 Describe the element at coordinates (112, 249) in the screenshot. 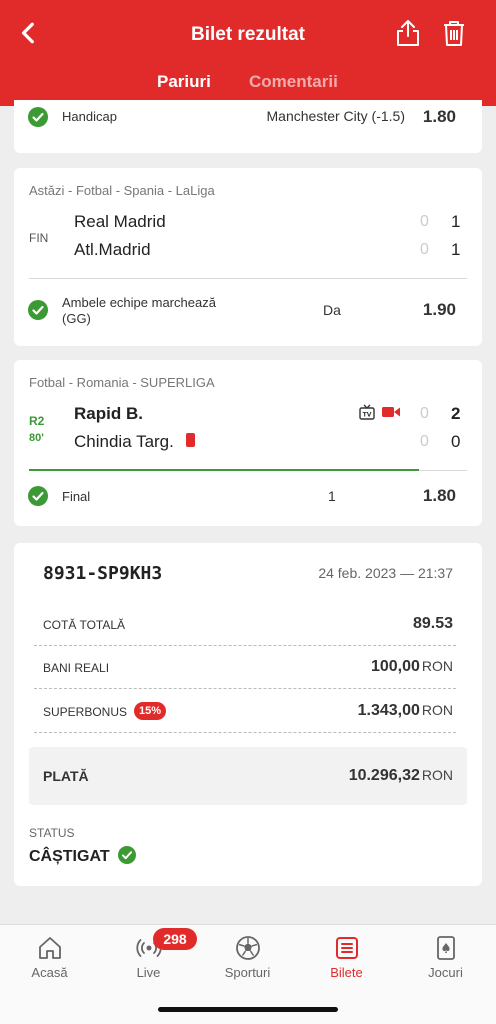

I see `away-team: Atl.Madrid` at that location.